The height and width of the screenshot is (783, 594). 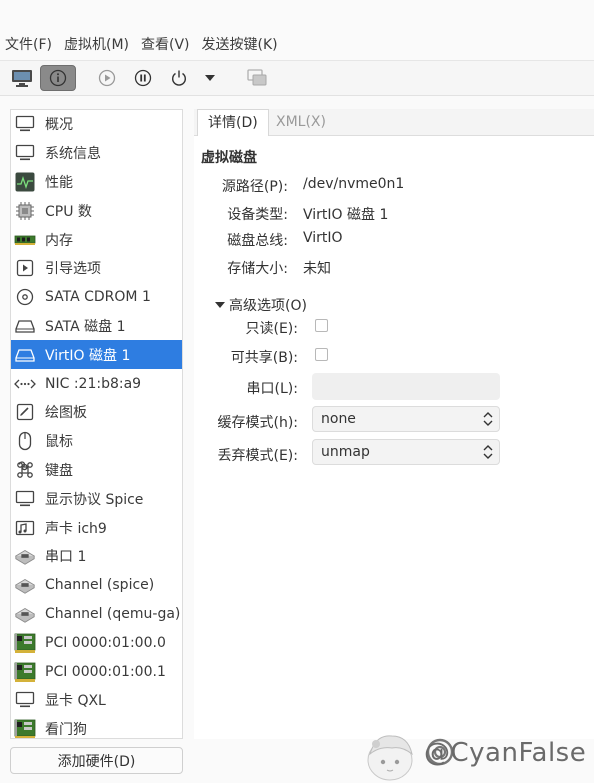 I want to click on sidebar-item-label: 显卡 QXL, so click(x=75, y=701).